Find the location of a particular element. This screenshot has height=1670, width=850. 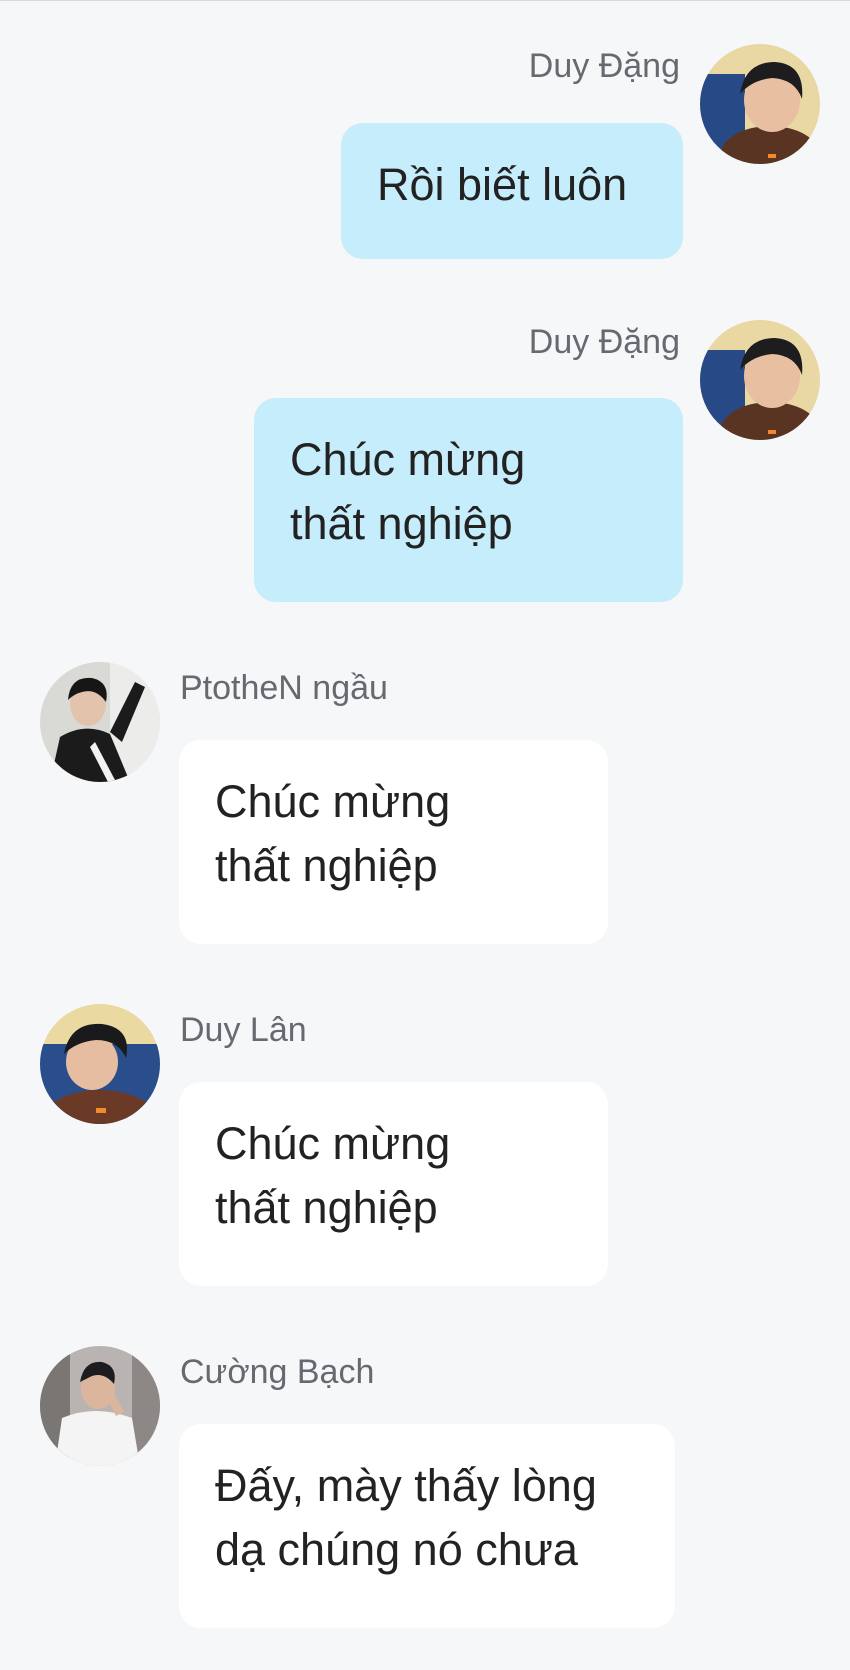

message-bubble: Đấy, mày thấy lòng dạ chúng nó chưa is located at coordinates (427, 1526).